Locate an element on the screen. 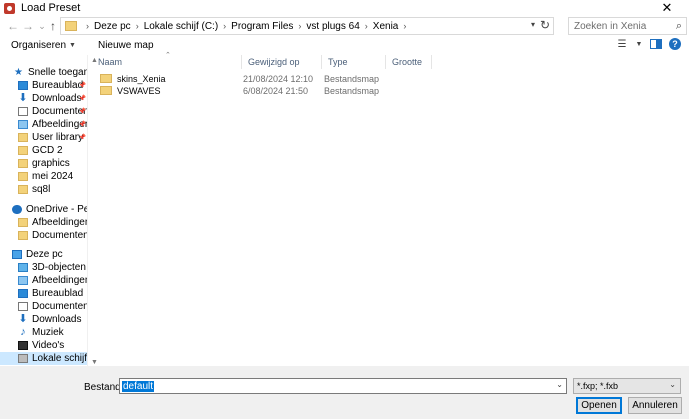  table-row: VSWAVES 6/08/2024 21:50 Bestandsmap is located at coordinates (262, 90).